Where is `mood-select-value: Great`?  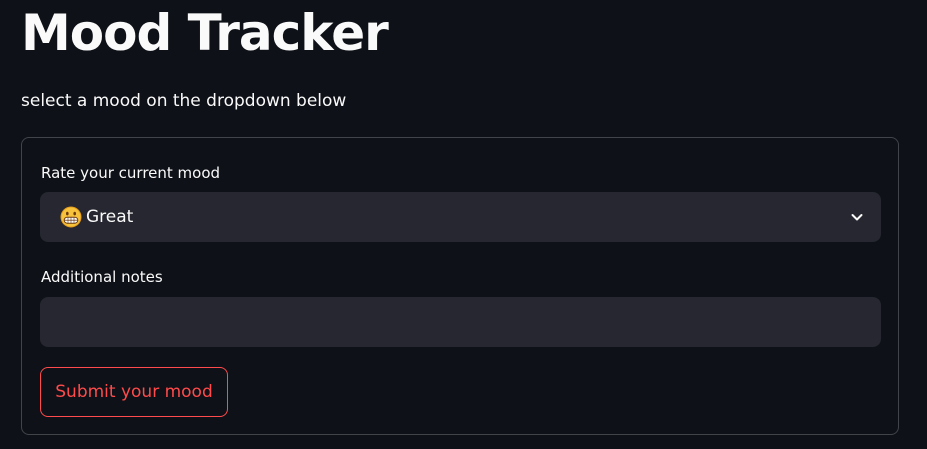
mood-select-value: Great is located at coordinates (452, 217).